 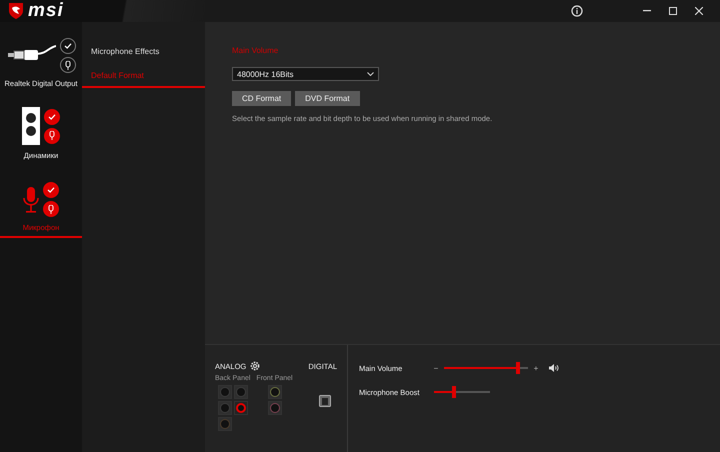 What do you see at coordinates (46, 11) in the screenshot?
I see `logo-wordmark: msi` at bounding box center [46, 11].